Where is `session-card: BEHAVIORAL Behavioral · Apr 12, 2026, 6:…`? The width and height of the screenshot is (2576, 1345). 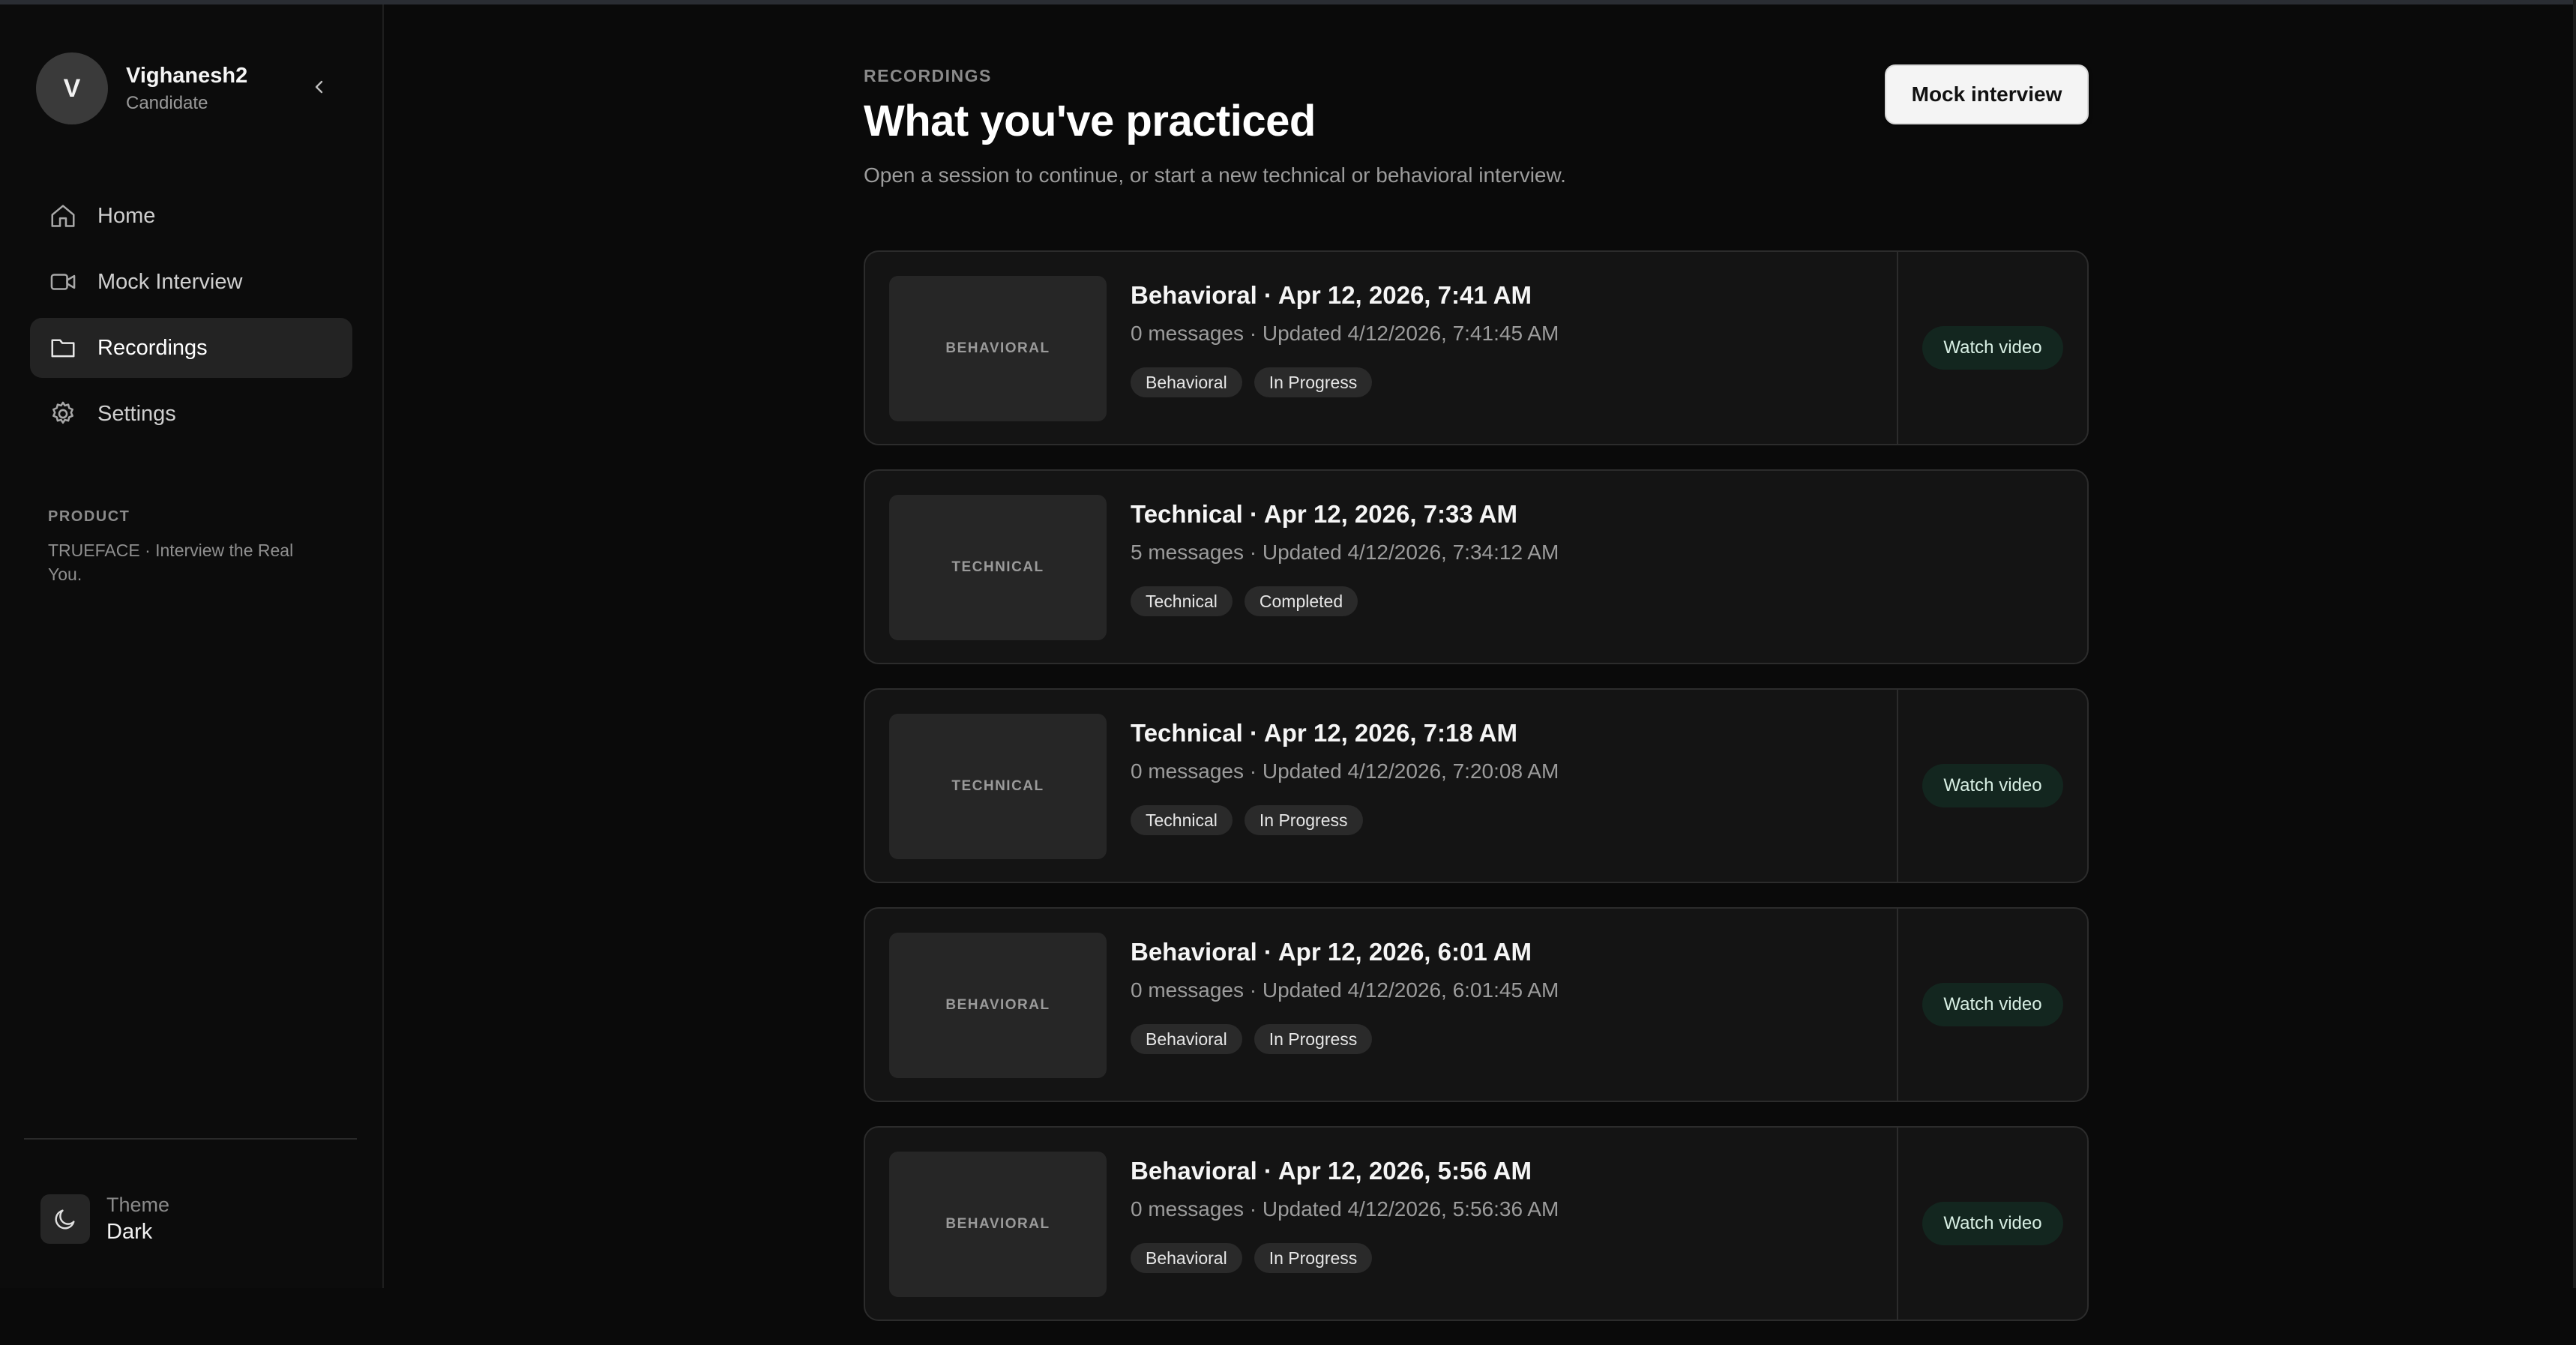
session-card: BEHAVIORAL Behavioral · Apr 12, 2026, 6:… is located at coordinates (1477, 1004).